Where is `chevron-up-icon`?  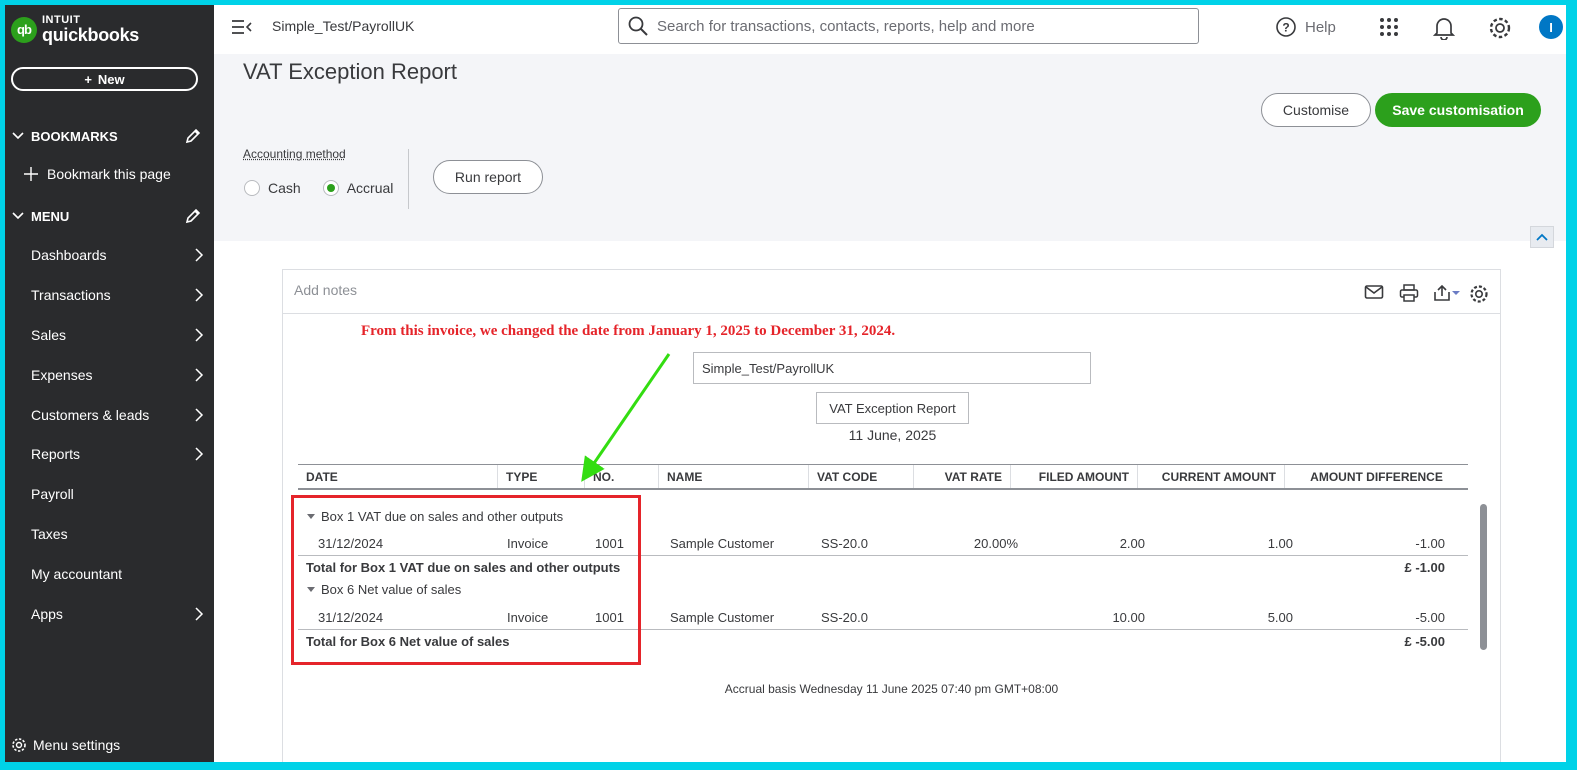
chevron-up-icon is located at coordinates (1542, 237).